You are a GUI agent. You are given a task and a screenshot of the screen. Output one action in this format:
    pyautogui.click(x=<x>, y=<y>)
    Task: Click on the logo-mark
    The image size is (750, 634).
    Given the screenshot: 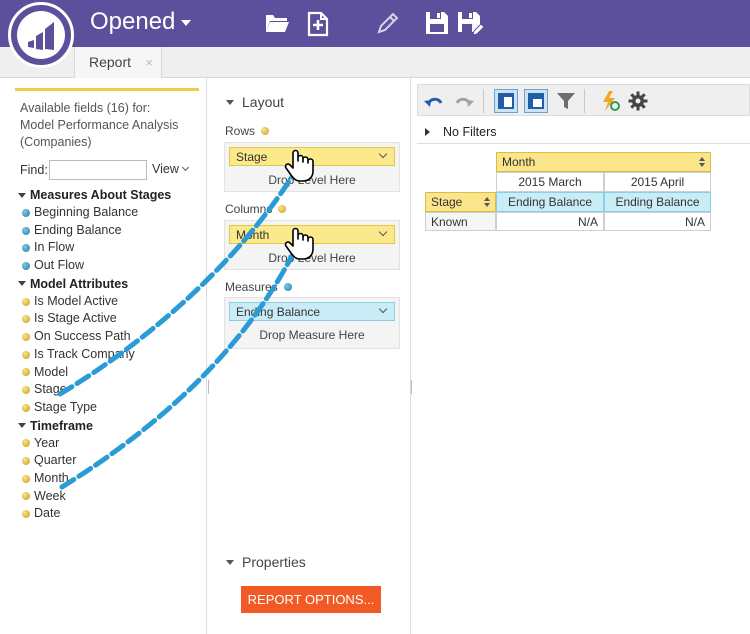 What is the action you would take?
    pyautogui.click(x=41, y=35)
    